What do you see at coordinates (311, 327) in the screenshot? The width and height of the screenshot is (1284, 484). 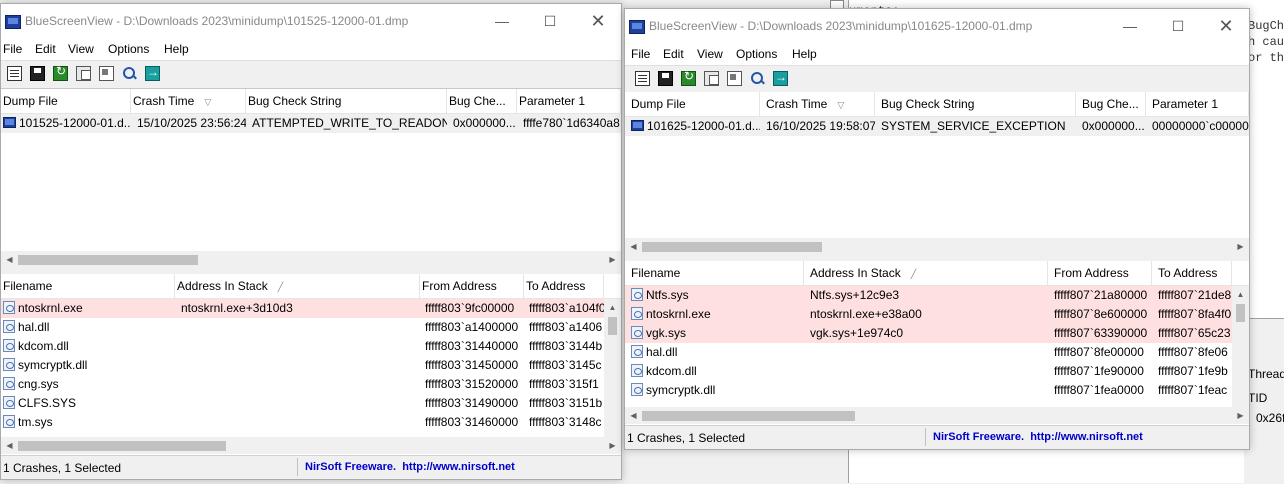 I see `driver-row: hal.dll fffff803`a1400000 fffff803`a1406` at bounding box center [311, 327].